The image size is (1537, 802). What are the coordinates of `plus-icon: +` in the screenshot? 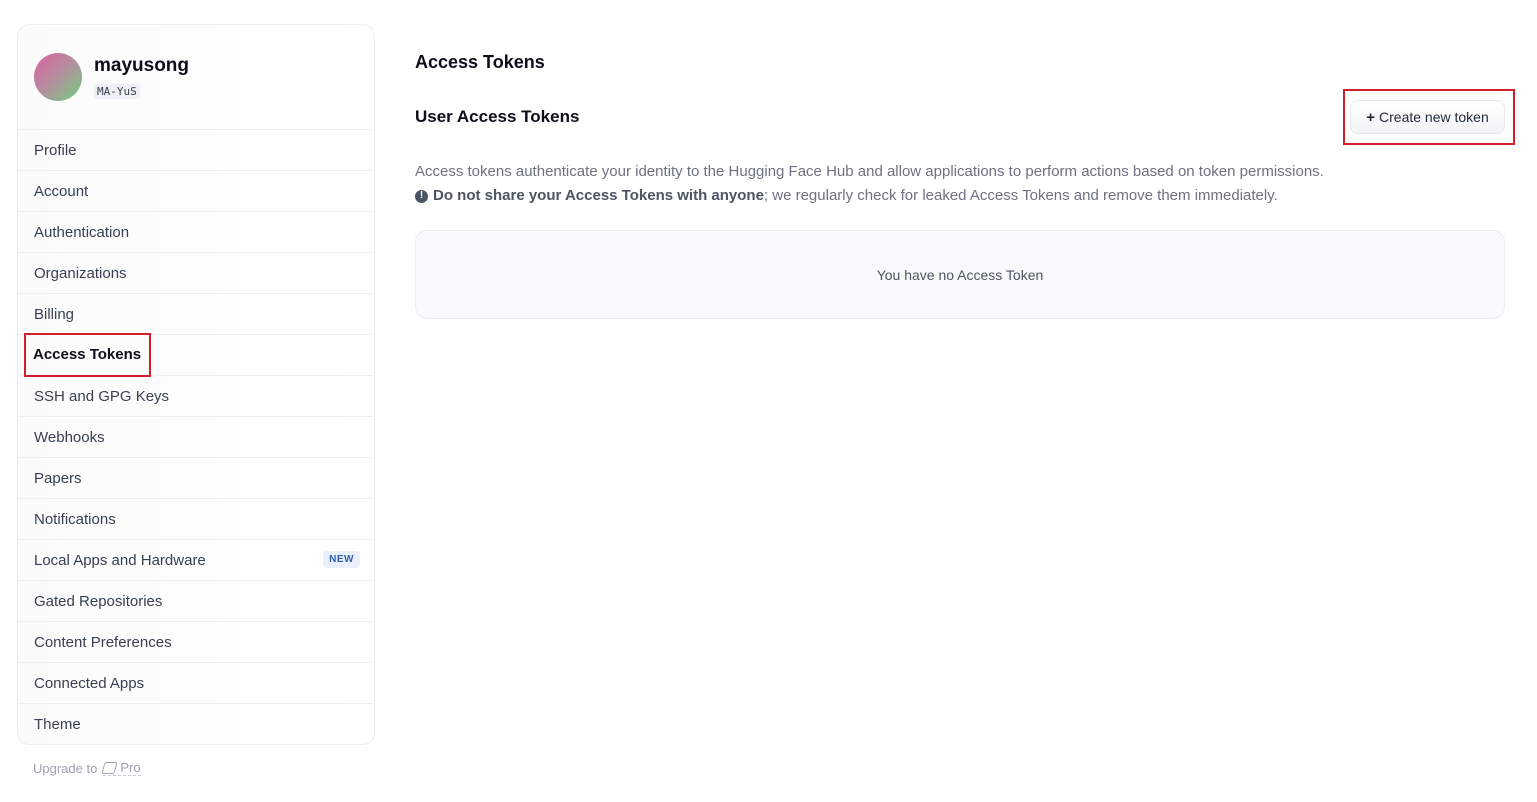 It's located at (1371, 117).